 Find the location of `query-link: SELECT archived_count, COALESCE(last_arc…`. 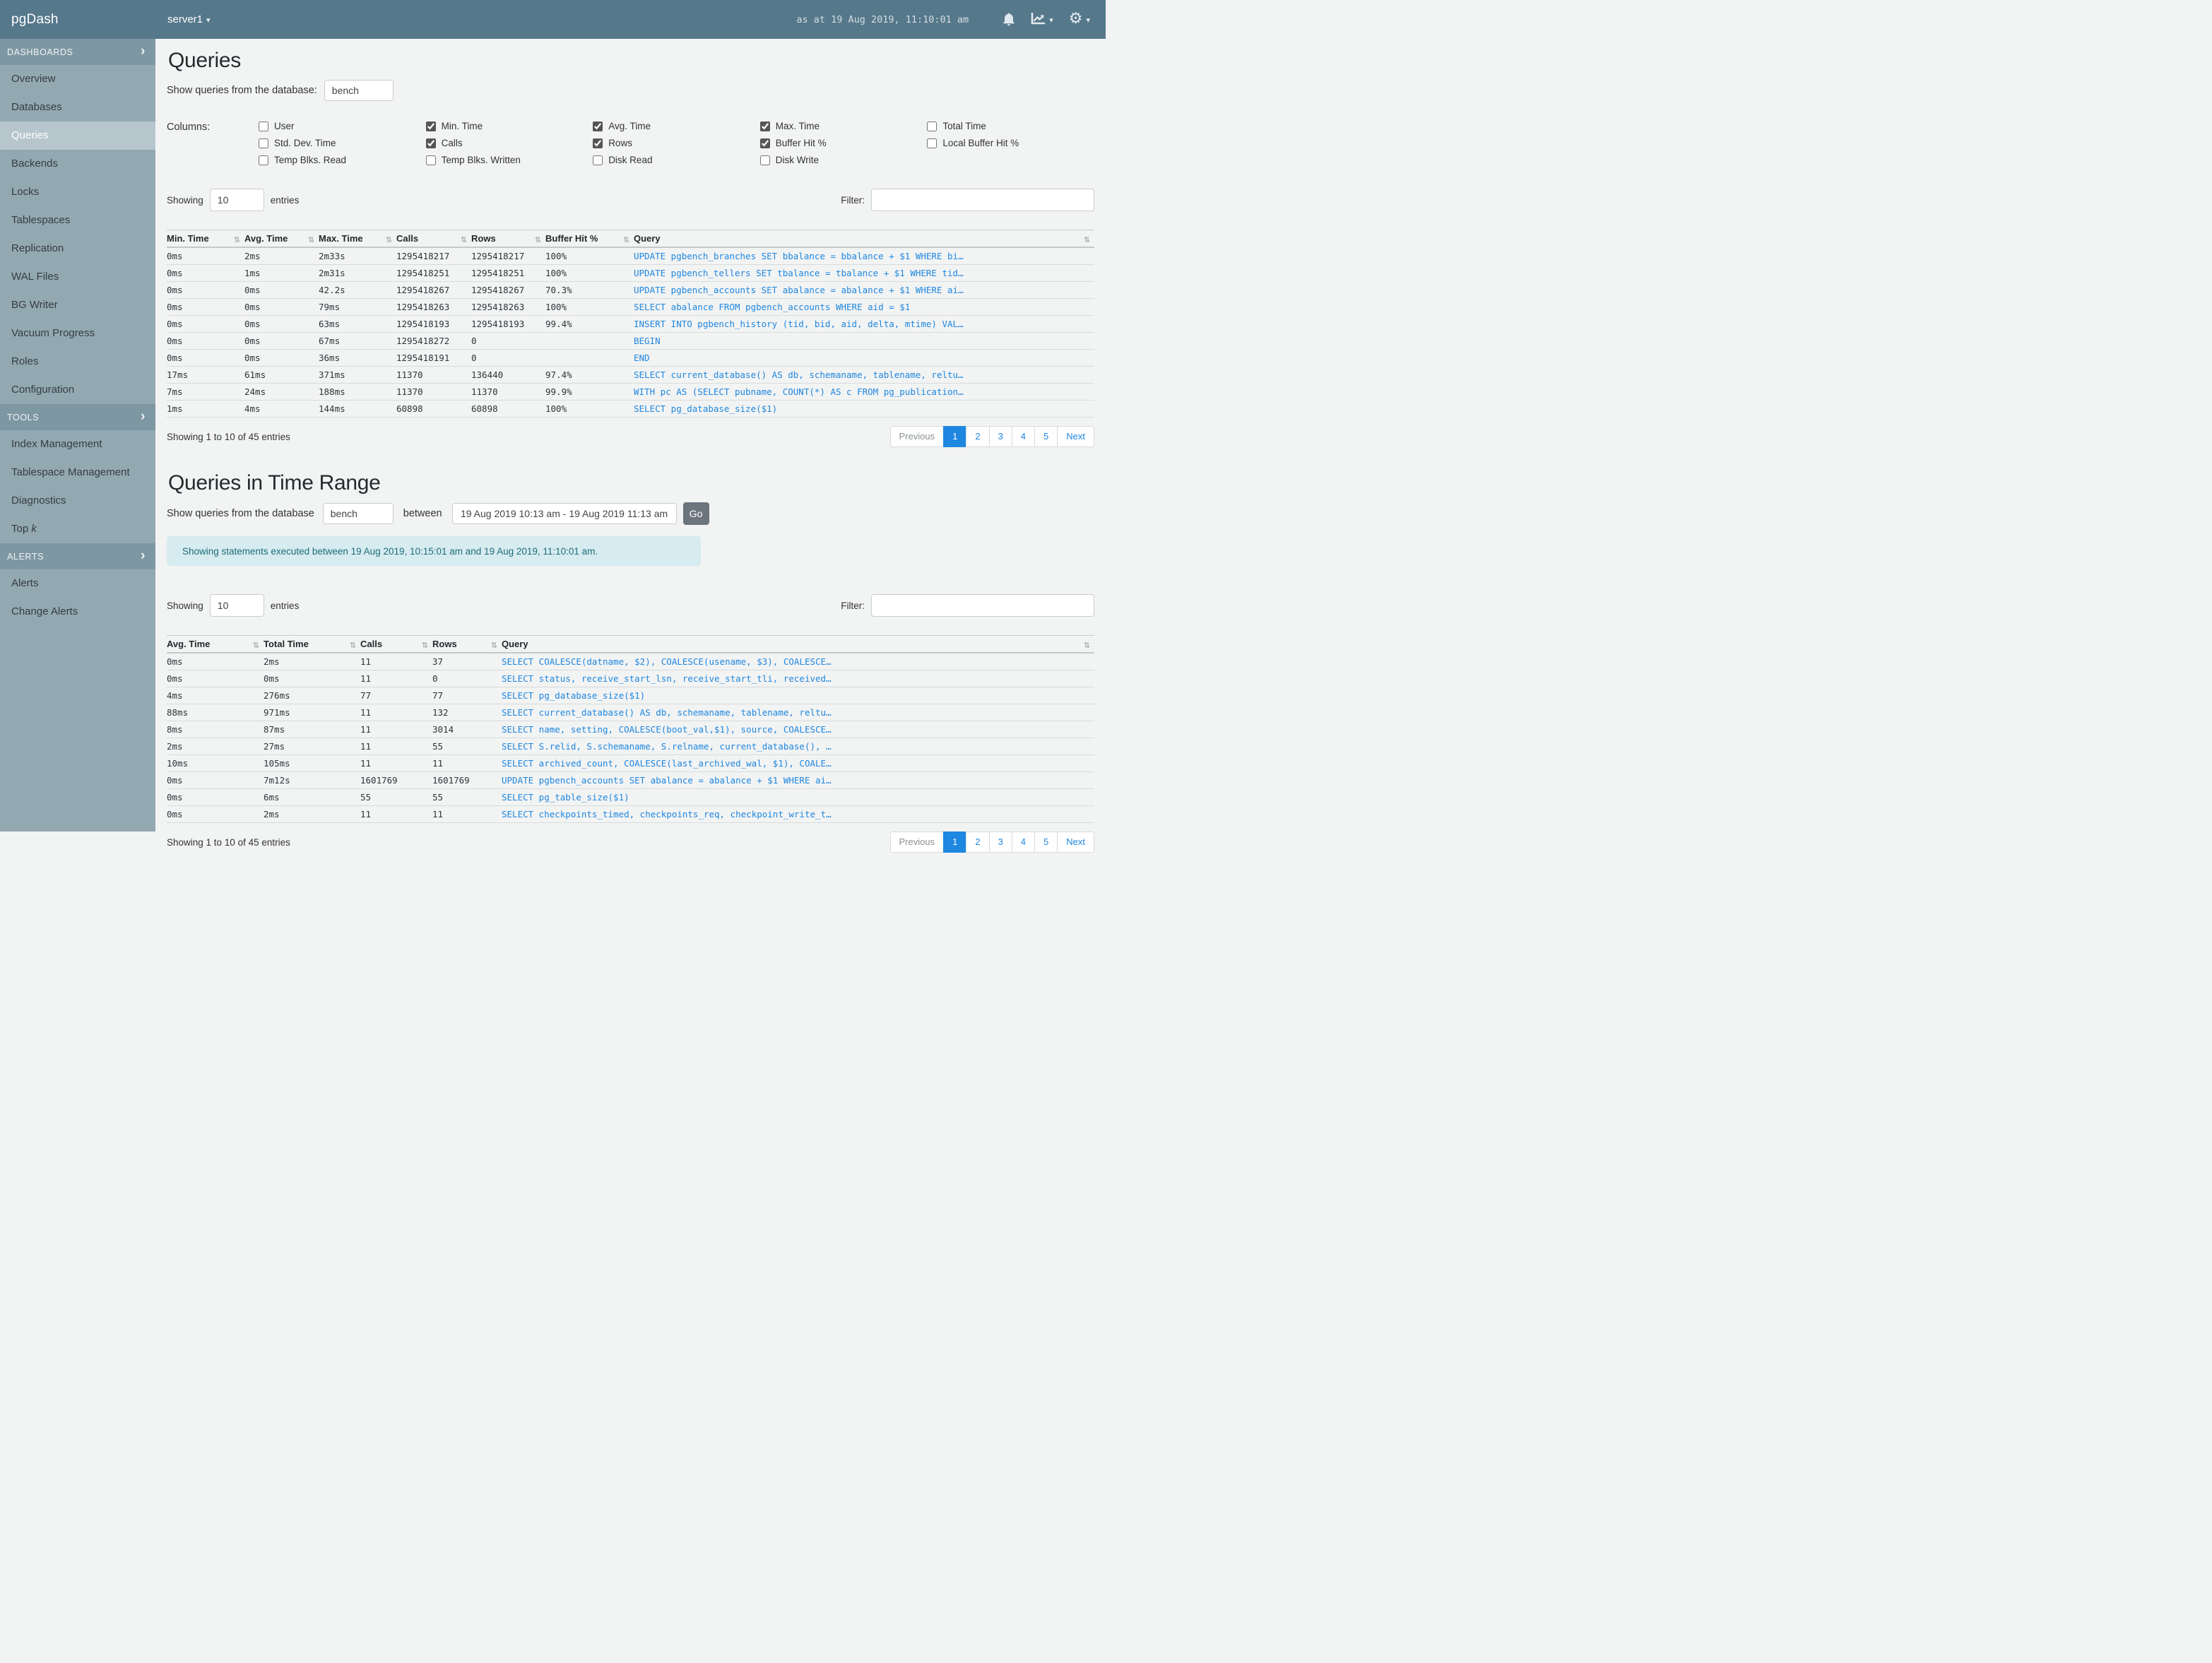

query-link: SELECT archived_count, COALESCE(last_arc… is located at coordinates (798, 763).